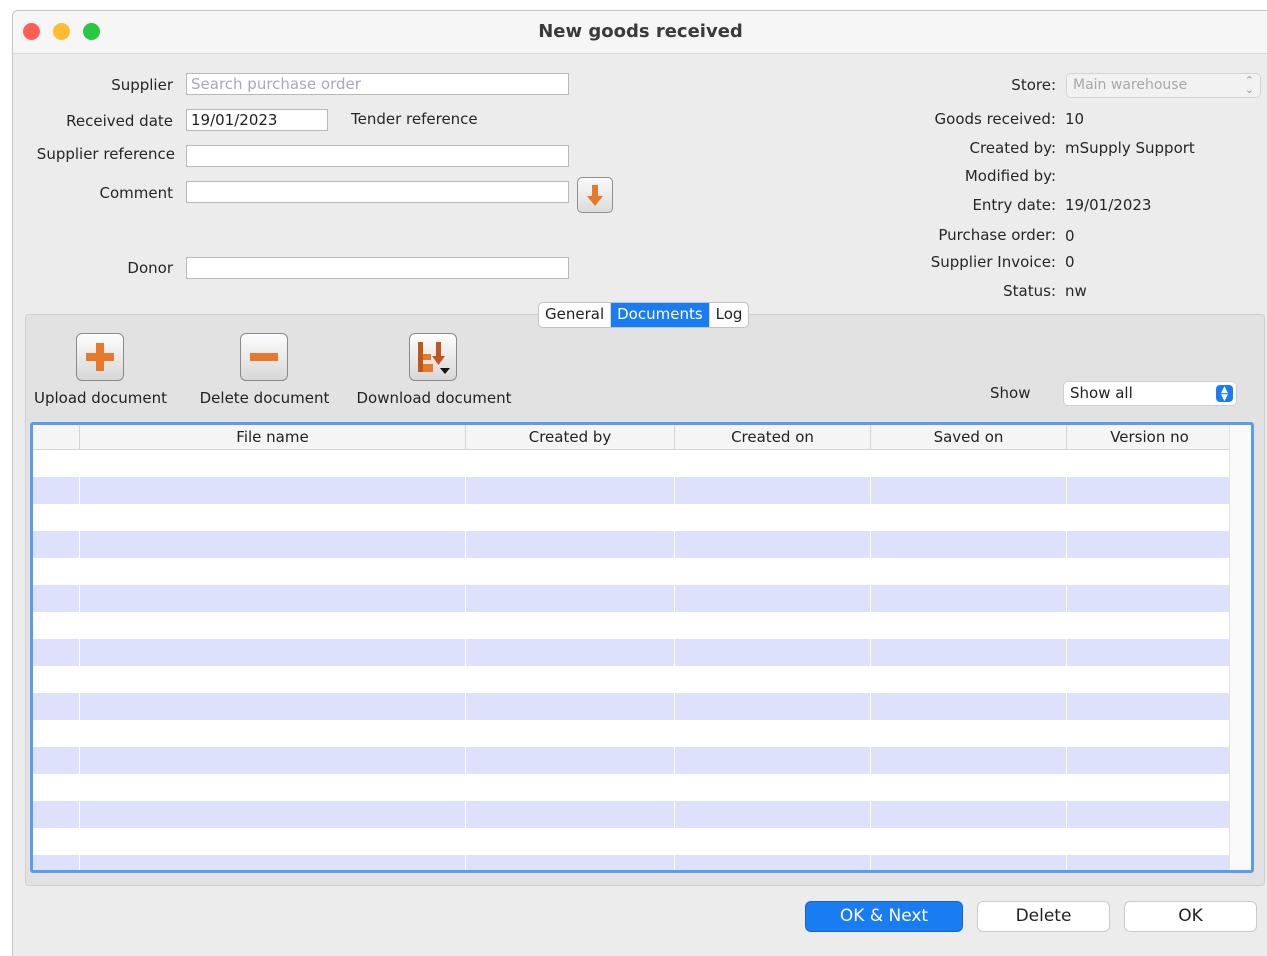  What do you see at coordinates (377, 268) in the screenshot?
I see `donor-field` at bounding box center [377, 268].